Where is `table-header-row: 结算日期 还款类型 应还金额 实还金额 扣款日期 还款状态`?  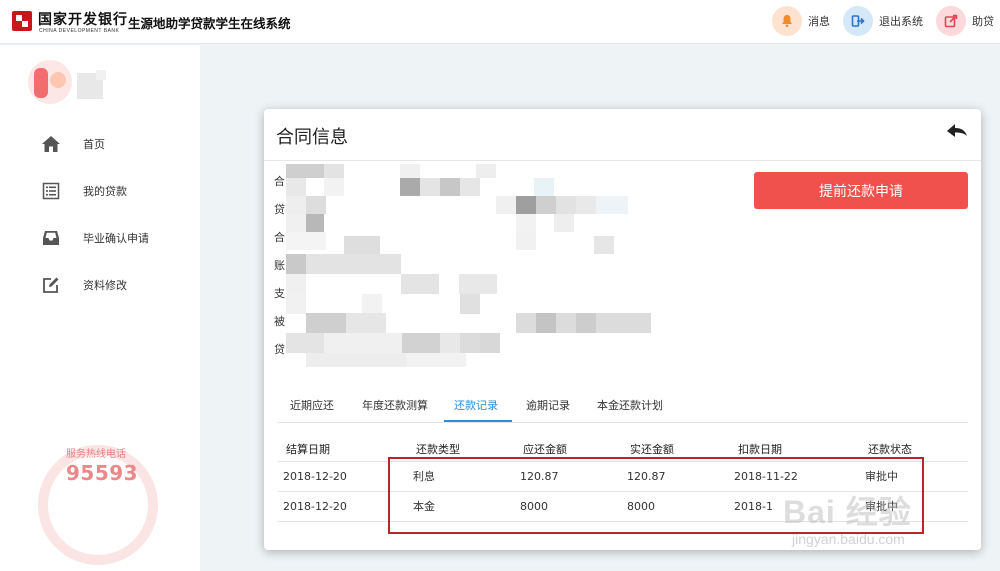
table-header-row: 结算日期 还款类型 应还金额 实还金额 扣款日期 还款状态 is located at coordinates (623, 449).